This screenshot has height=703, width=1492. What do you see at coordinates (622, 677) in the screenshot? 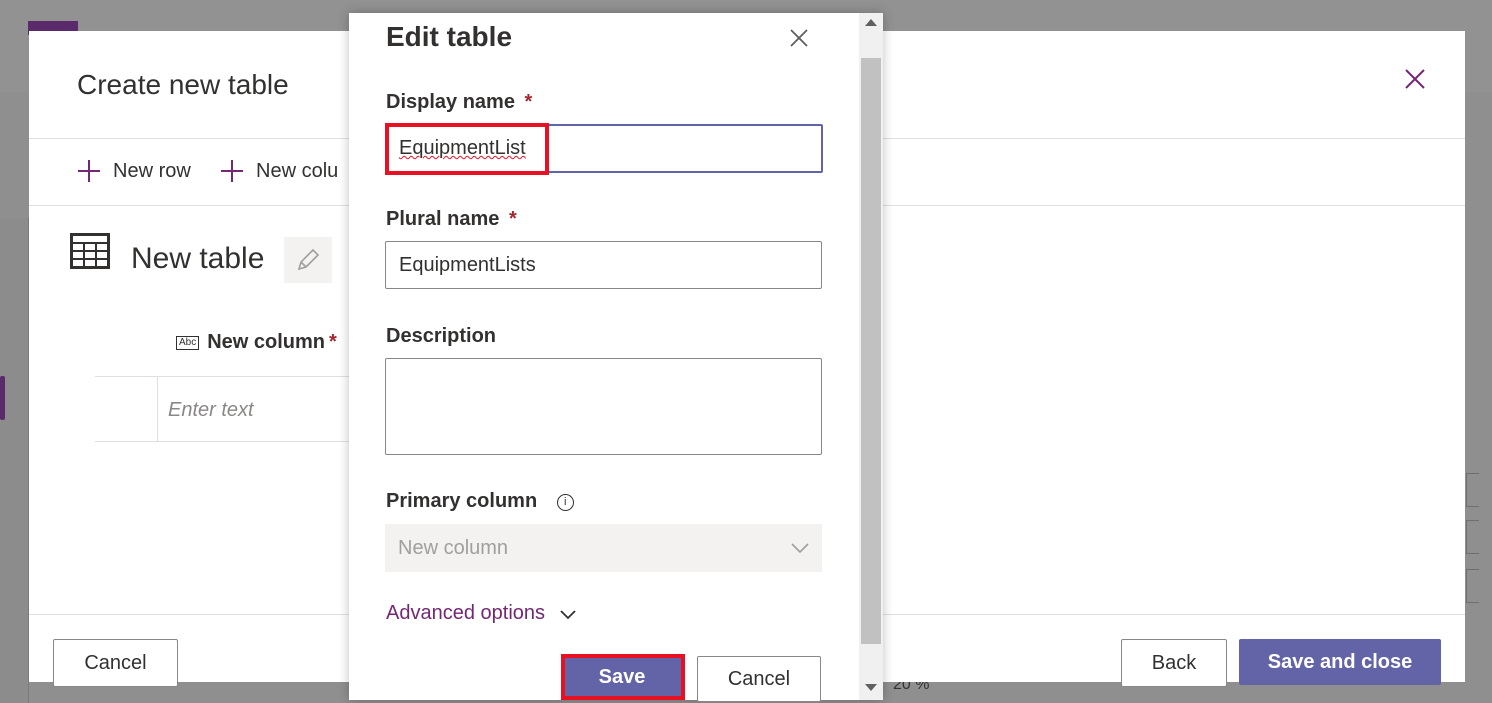
I see `save-button: Save` at bounding box center [622, 677].